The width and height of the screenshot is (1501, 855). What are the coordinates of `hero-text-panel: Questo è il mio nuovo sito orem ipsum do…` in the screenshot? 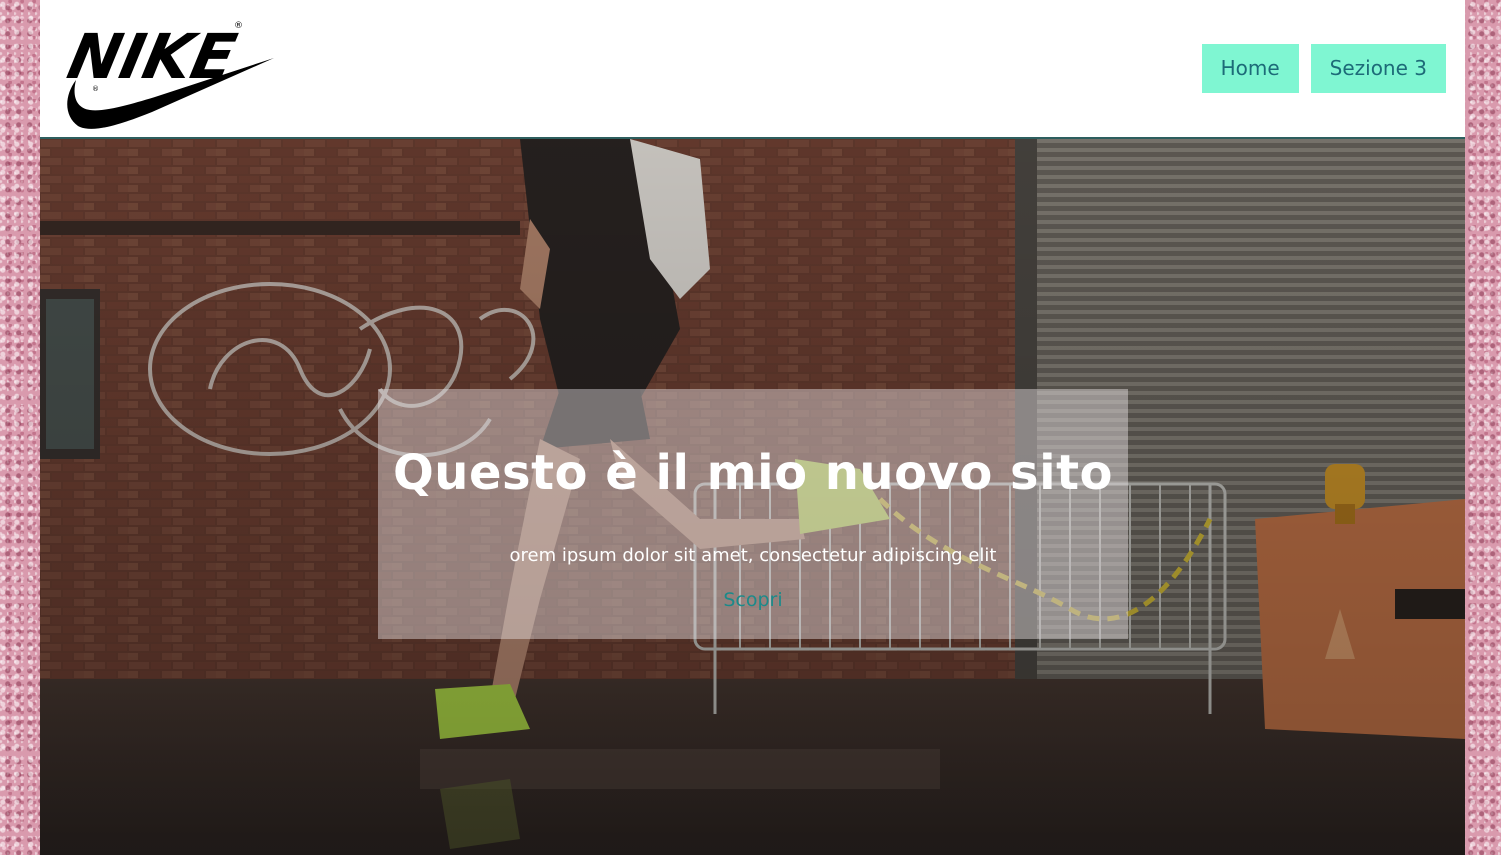 It's located at (753, 514).